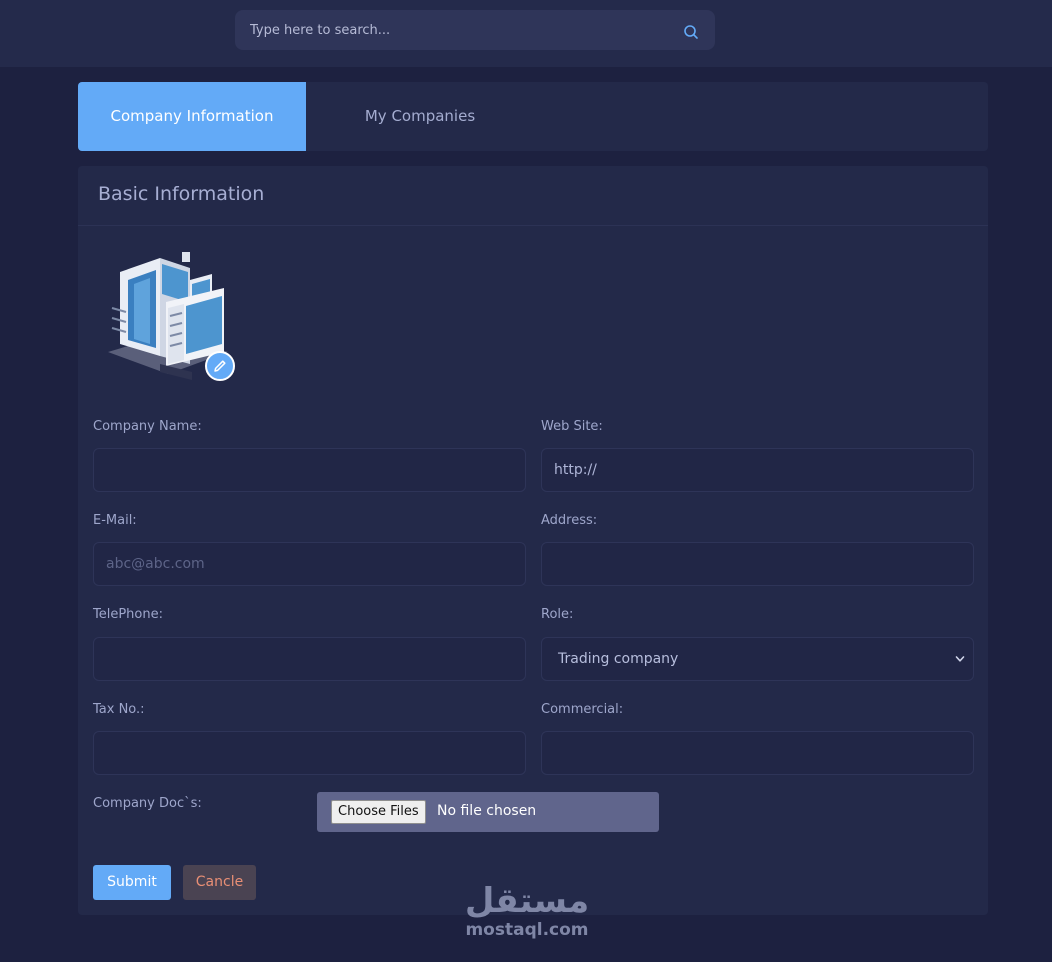 This screenshot has height=962, width=1052. Describe the element at coordinates (757, 753) in the screenshot. I see `commercial-input` at that location.